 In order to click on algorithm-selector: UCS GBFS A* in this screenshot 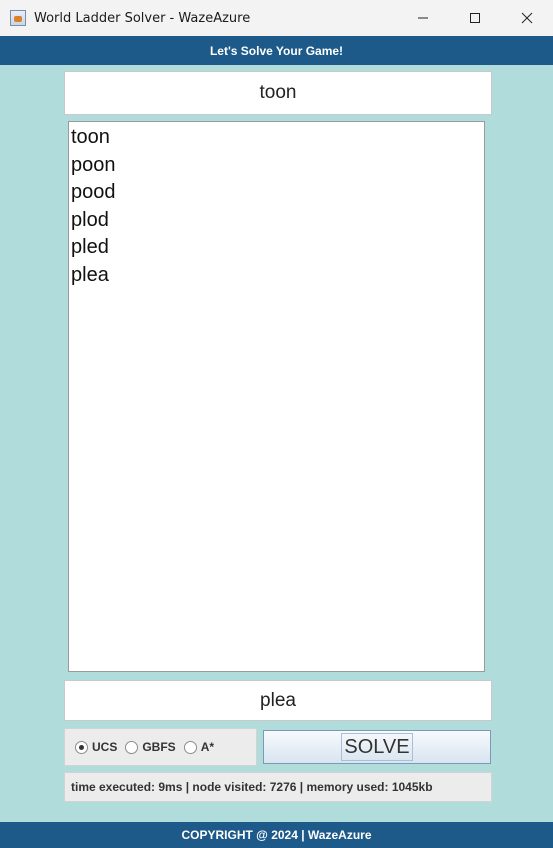, I will do `click(160, 747)`.